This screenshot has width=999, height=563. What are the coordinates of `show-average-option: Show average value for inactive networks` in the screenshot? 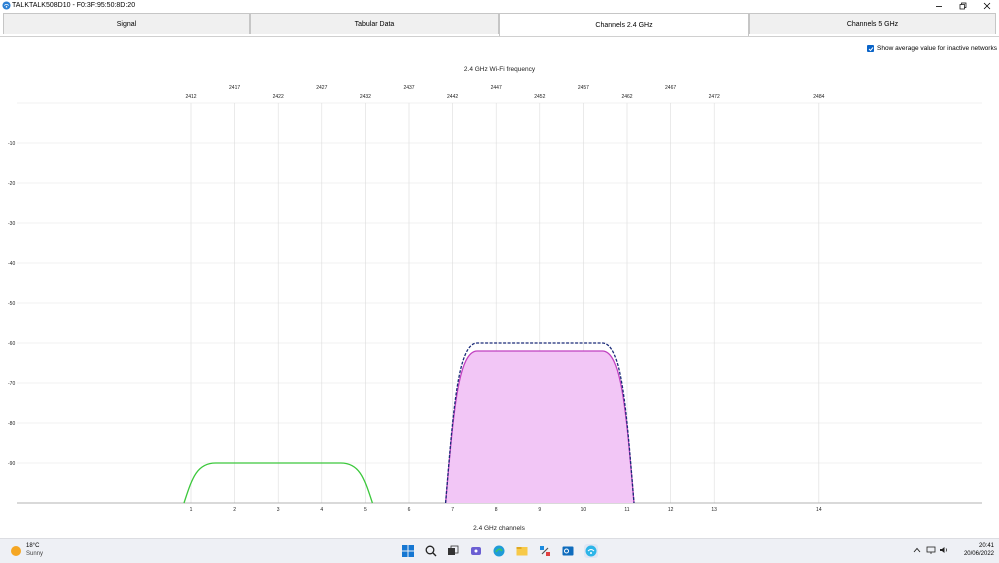 It's located at (932, 48).